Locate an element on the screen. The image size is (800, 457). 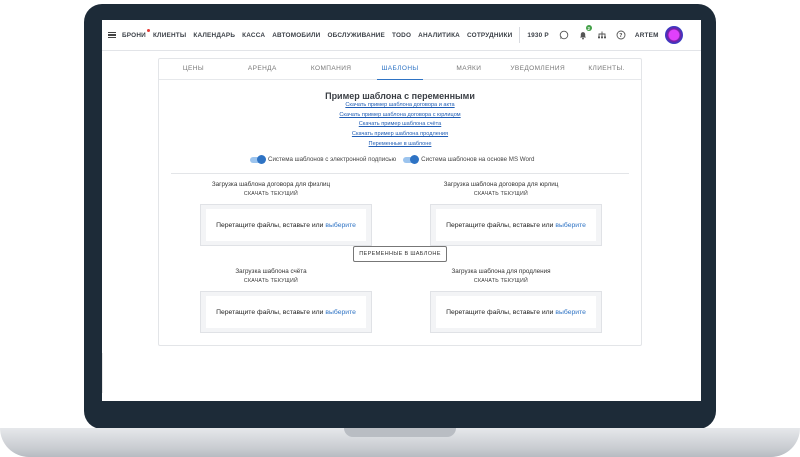
dropzone-individual: Перетащите файлы, вставьте или выберите is located at coordinates (286, 225).